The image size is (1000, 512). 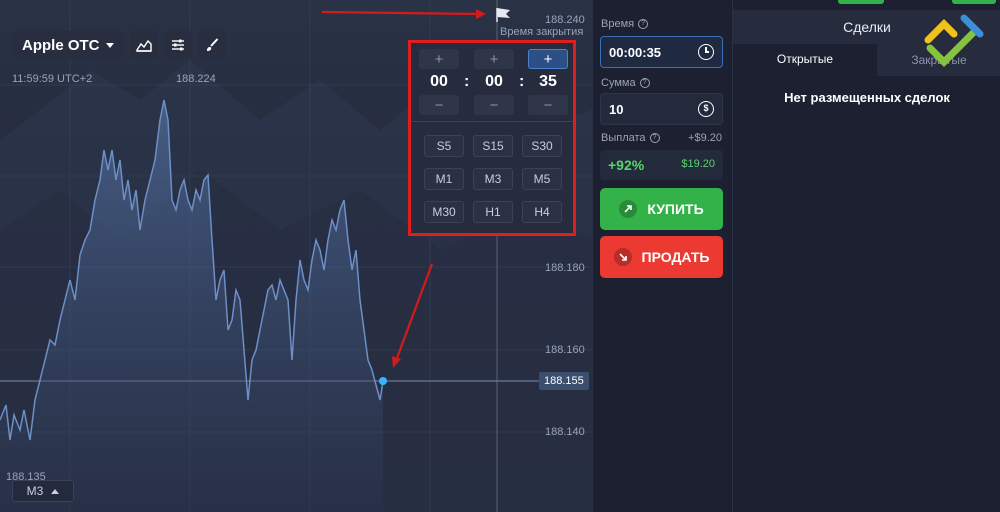 I want to click on chart-toolbar: Apple OTC, so click(x=119, y=45).